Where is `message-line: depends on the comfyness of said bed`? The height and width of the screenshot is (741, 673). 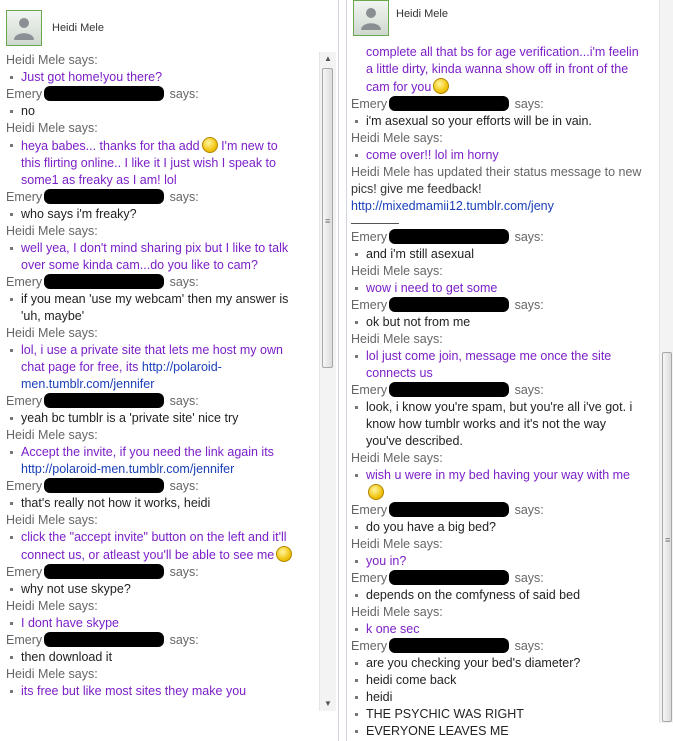 message-line: depends on the comfyness of said bed is located at coordinates (473, 595).